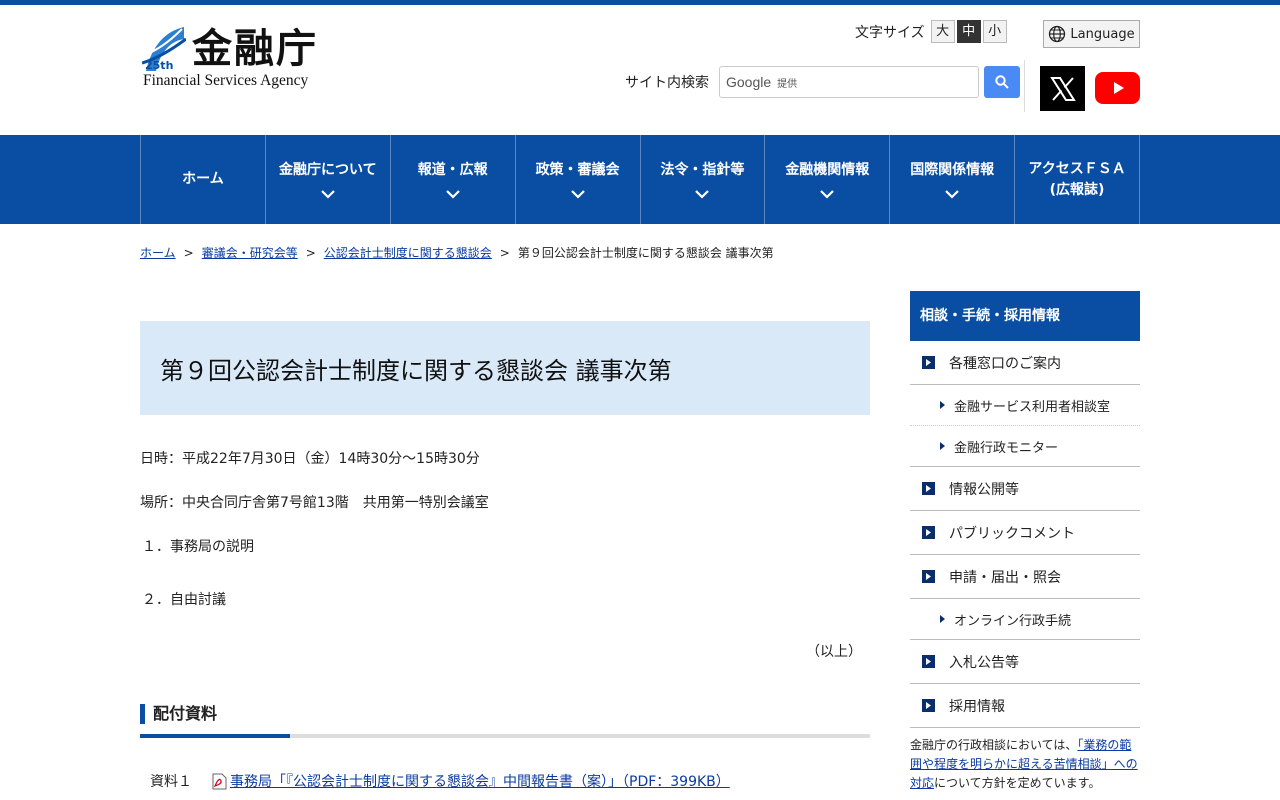  I want to click on nav-item-access-fsa: アクセスＦＳＡ (広報誌), so click(1077, 179).